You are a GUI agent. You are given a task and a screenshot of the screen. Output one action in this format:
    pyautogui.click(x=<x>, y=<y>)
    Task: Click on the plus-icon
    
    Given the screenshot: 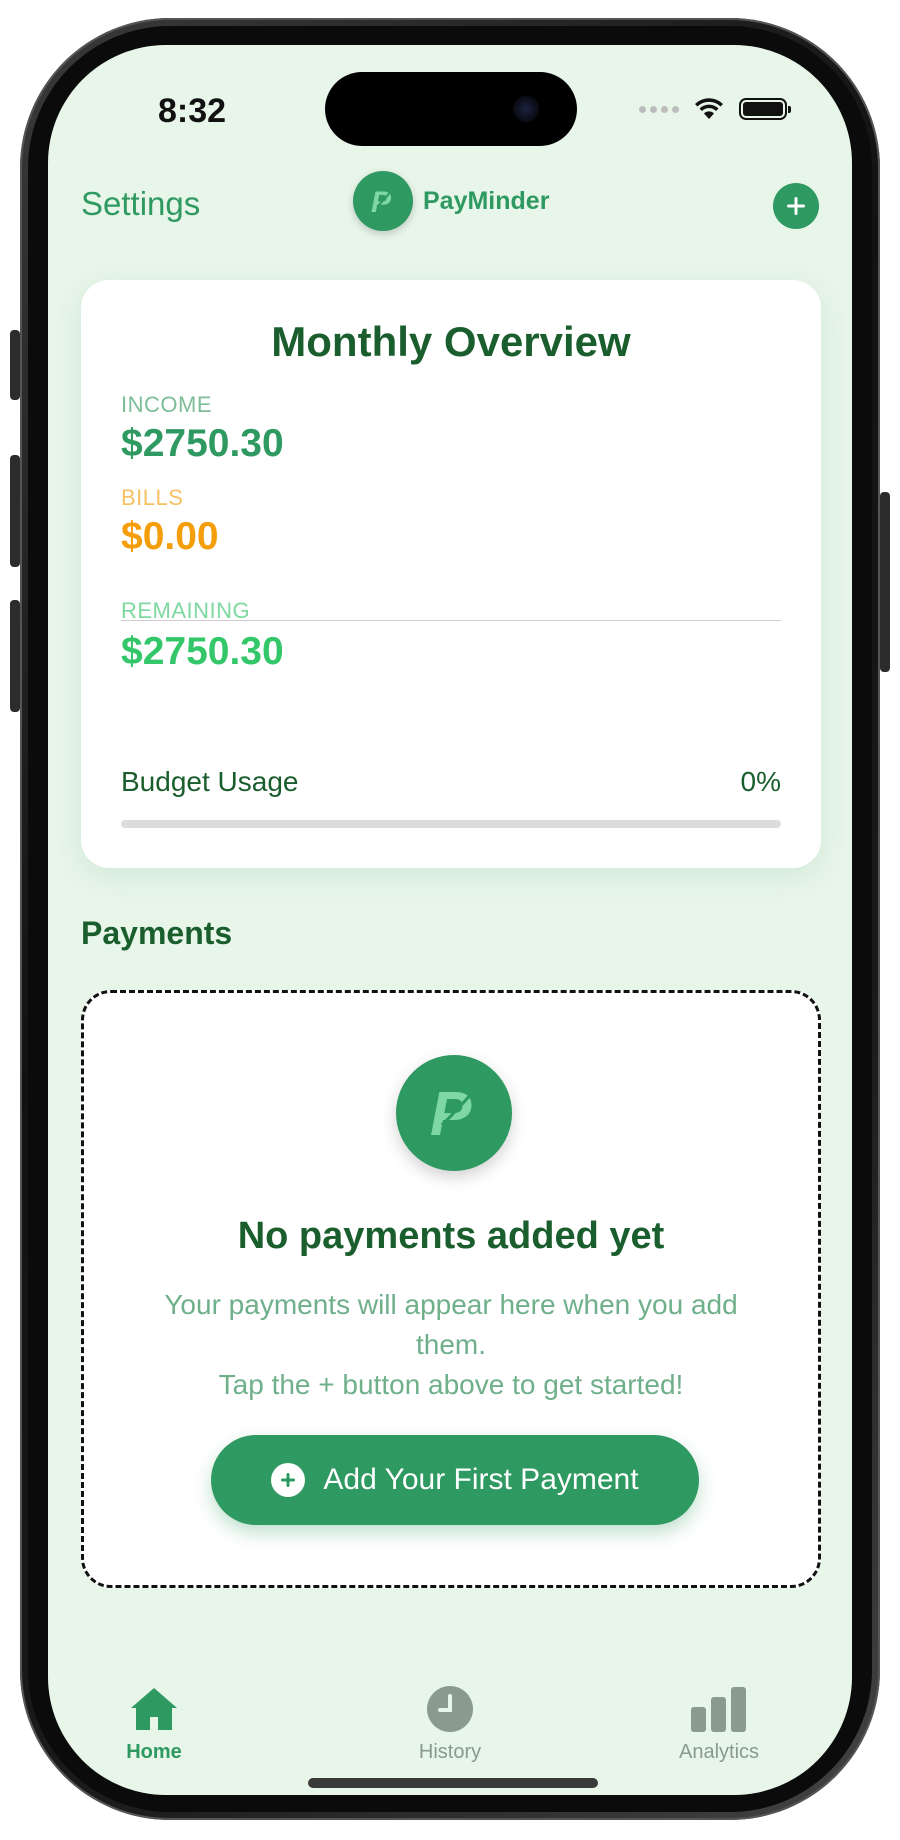 What is the action you would take?
    pyautogui.click(x=796, y=206)
    